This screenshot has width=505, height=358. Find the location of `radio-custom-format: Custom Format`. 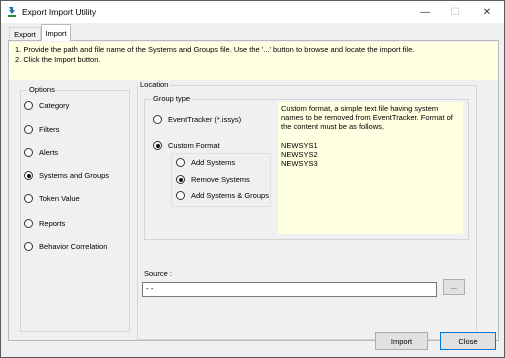

radio-custom-format: Custom Format is located at coordinates (186, 145).